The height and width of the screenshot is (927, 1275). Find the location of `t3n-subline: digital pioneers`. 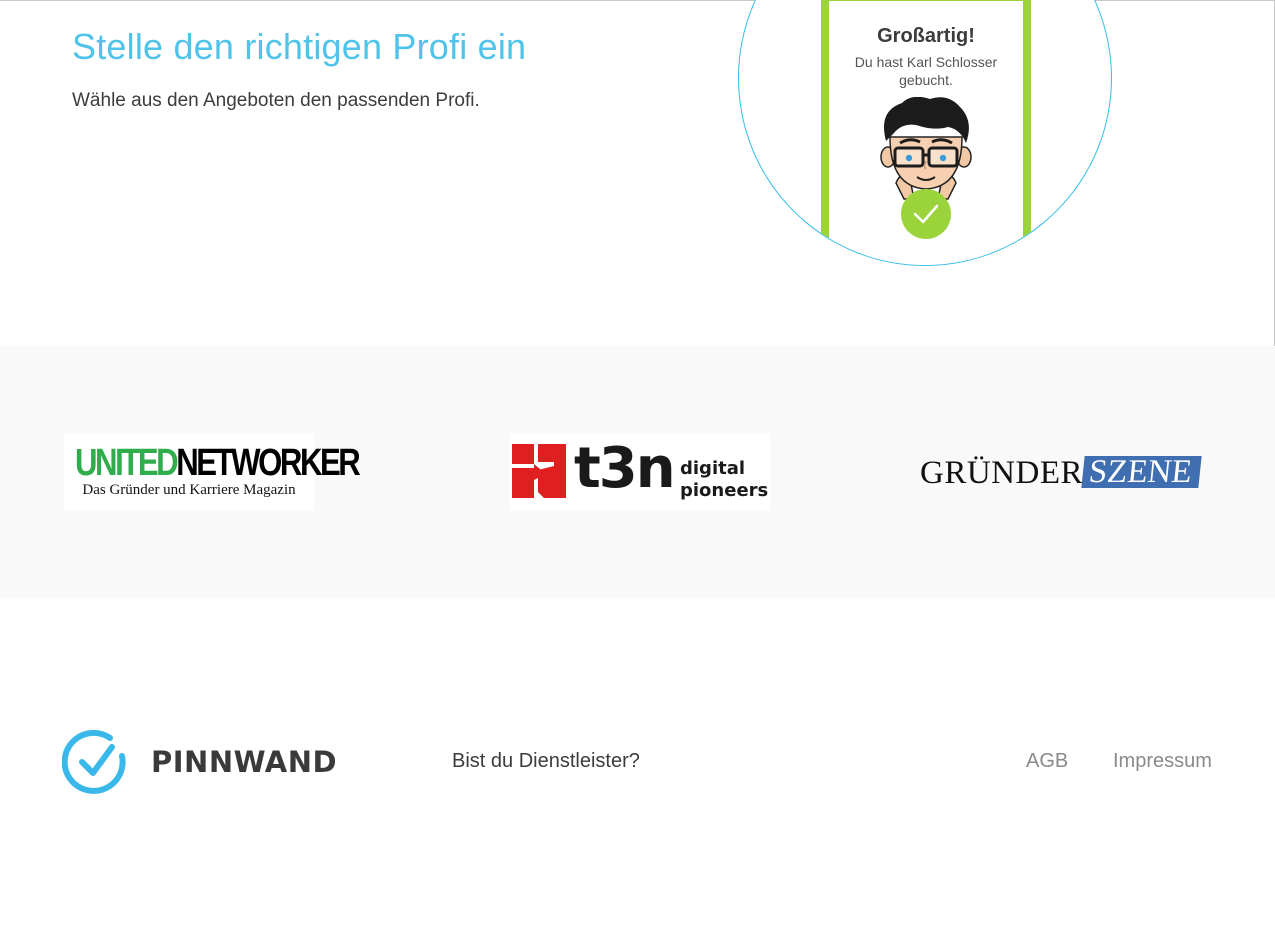

t3n-subline: digital pioneers is located at coordinates (724, 479).